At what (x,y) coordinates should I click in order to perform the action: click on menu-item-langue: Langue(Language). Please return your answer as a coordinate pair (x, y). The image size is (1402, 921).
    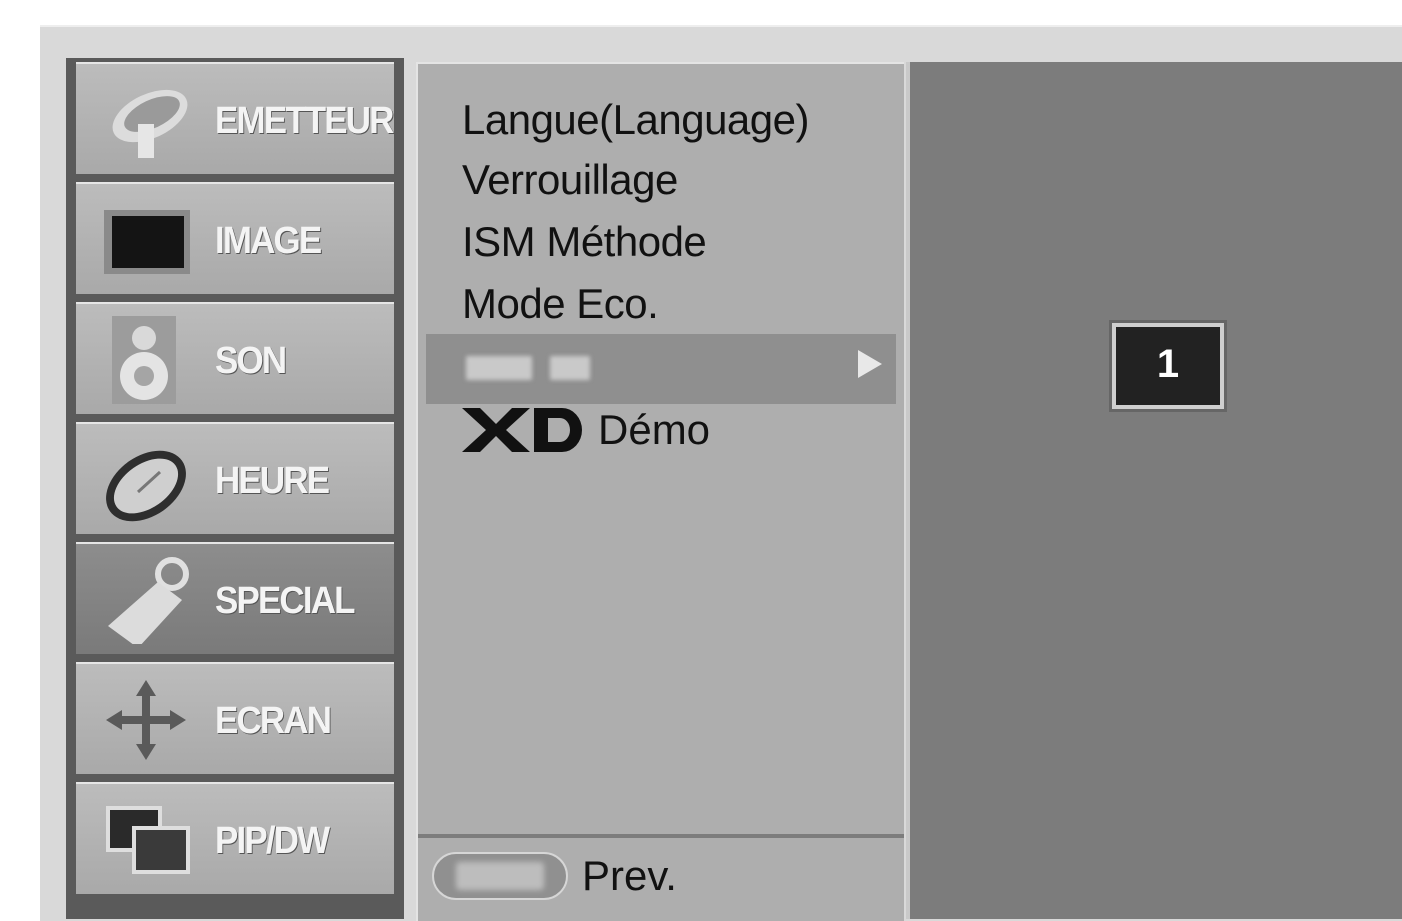
    Looking at the image, I should click on (636, 120).